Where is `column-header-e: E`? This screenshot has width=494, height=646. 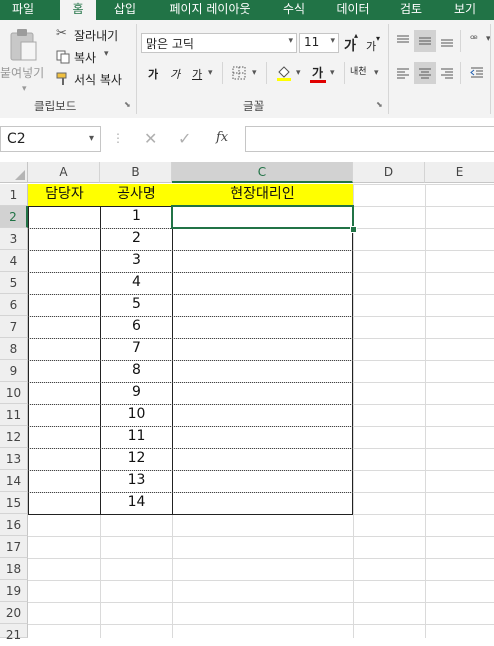
column-header-e: E is located at coordinates (459, 172).